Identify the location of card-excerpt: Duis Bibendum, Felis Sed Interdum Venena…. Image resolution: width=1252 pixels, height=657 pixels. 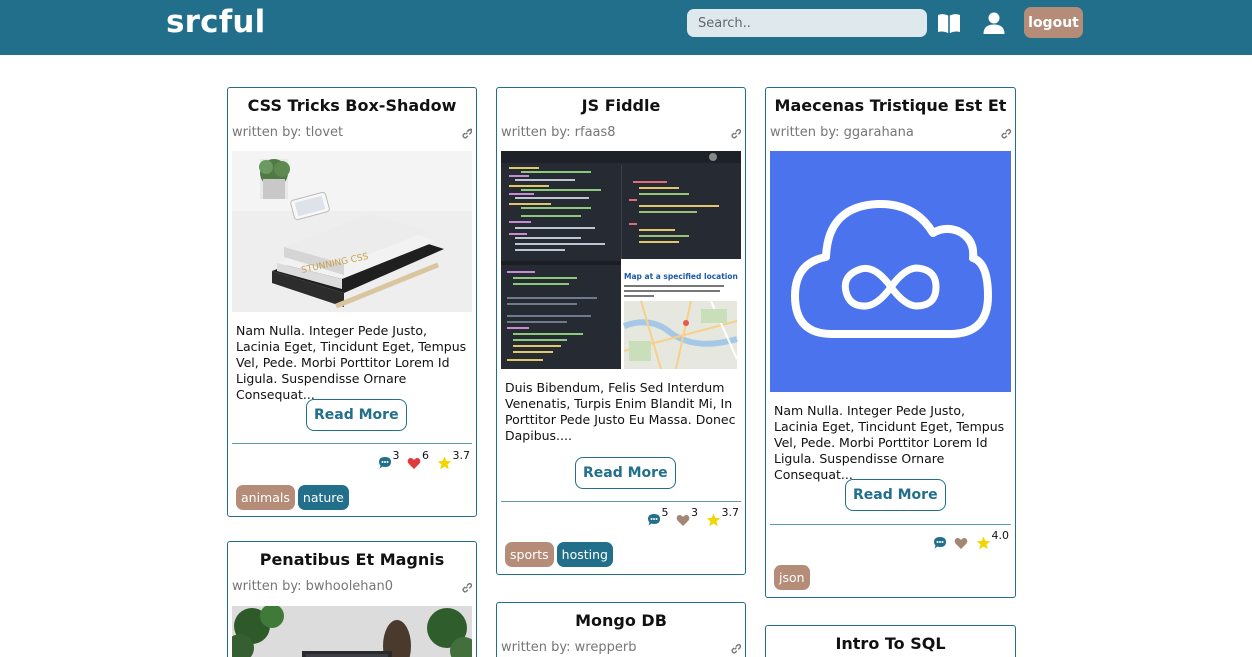
(620, 411).